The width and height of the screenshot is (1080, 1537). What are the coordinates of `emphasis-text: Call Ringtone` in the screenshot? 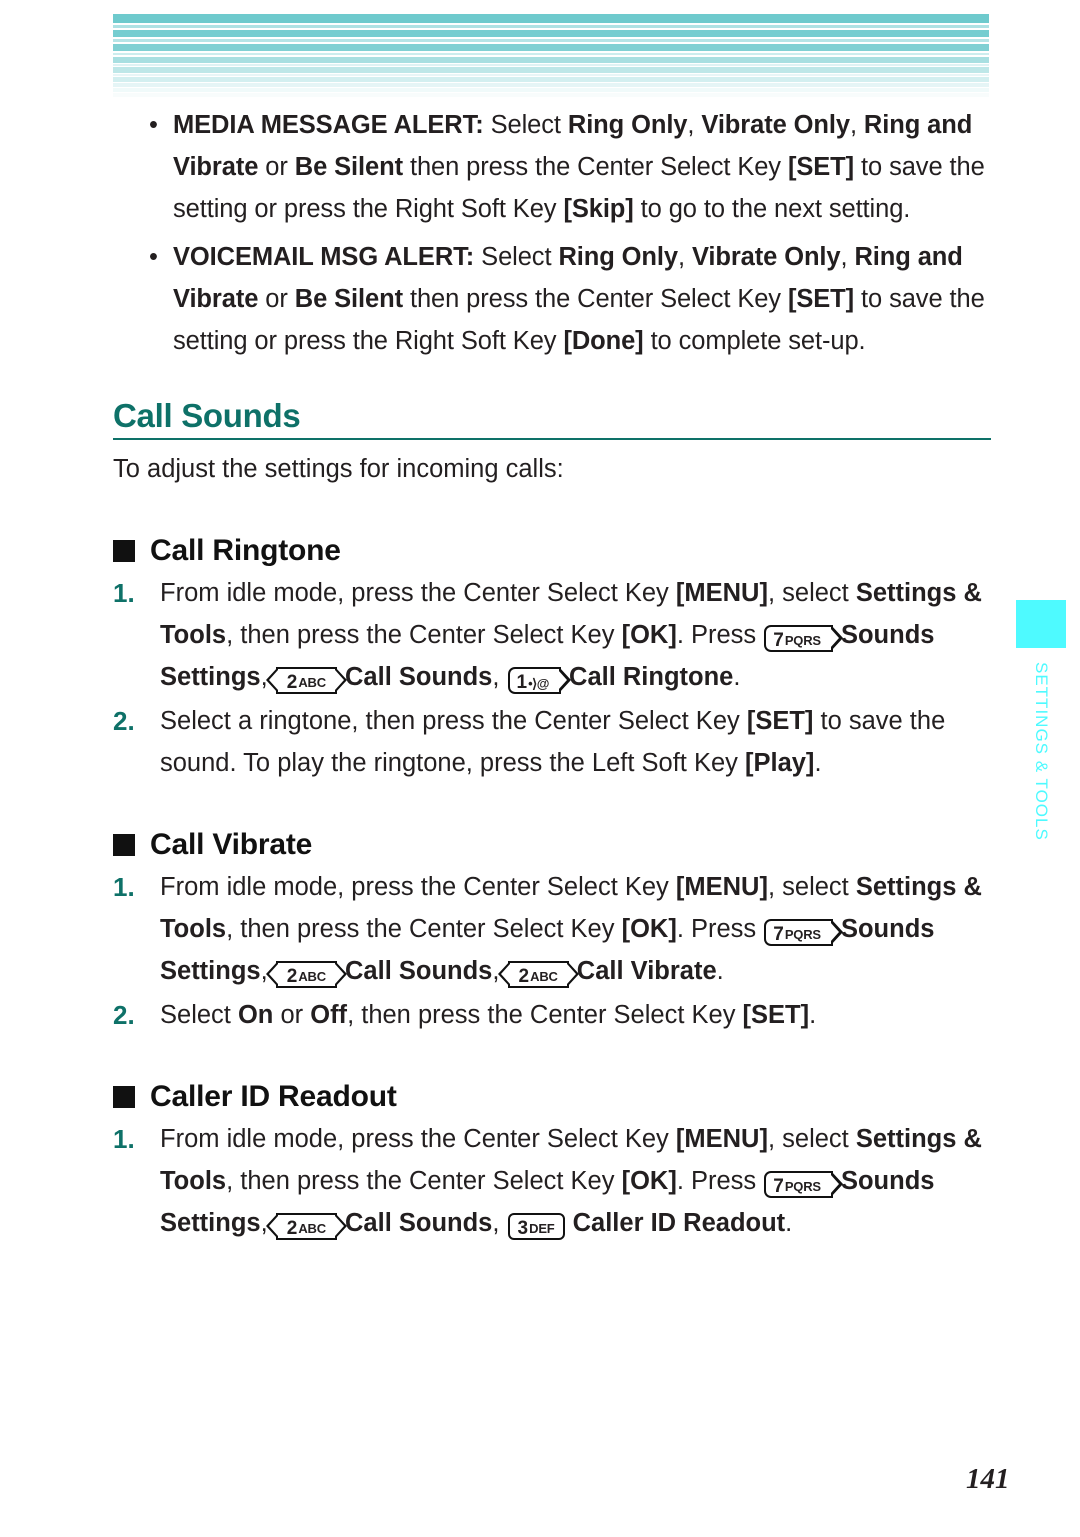 It's located at (651, 677).